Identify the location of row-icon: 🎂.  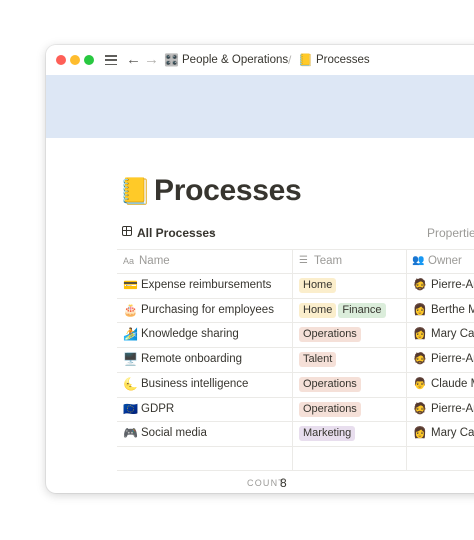
(130, 309).